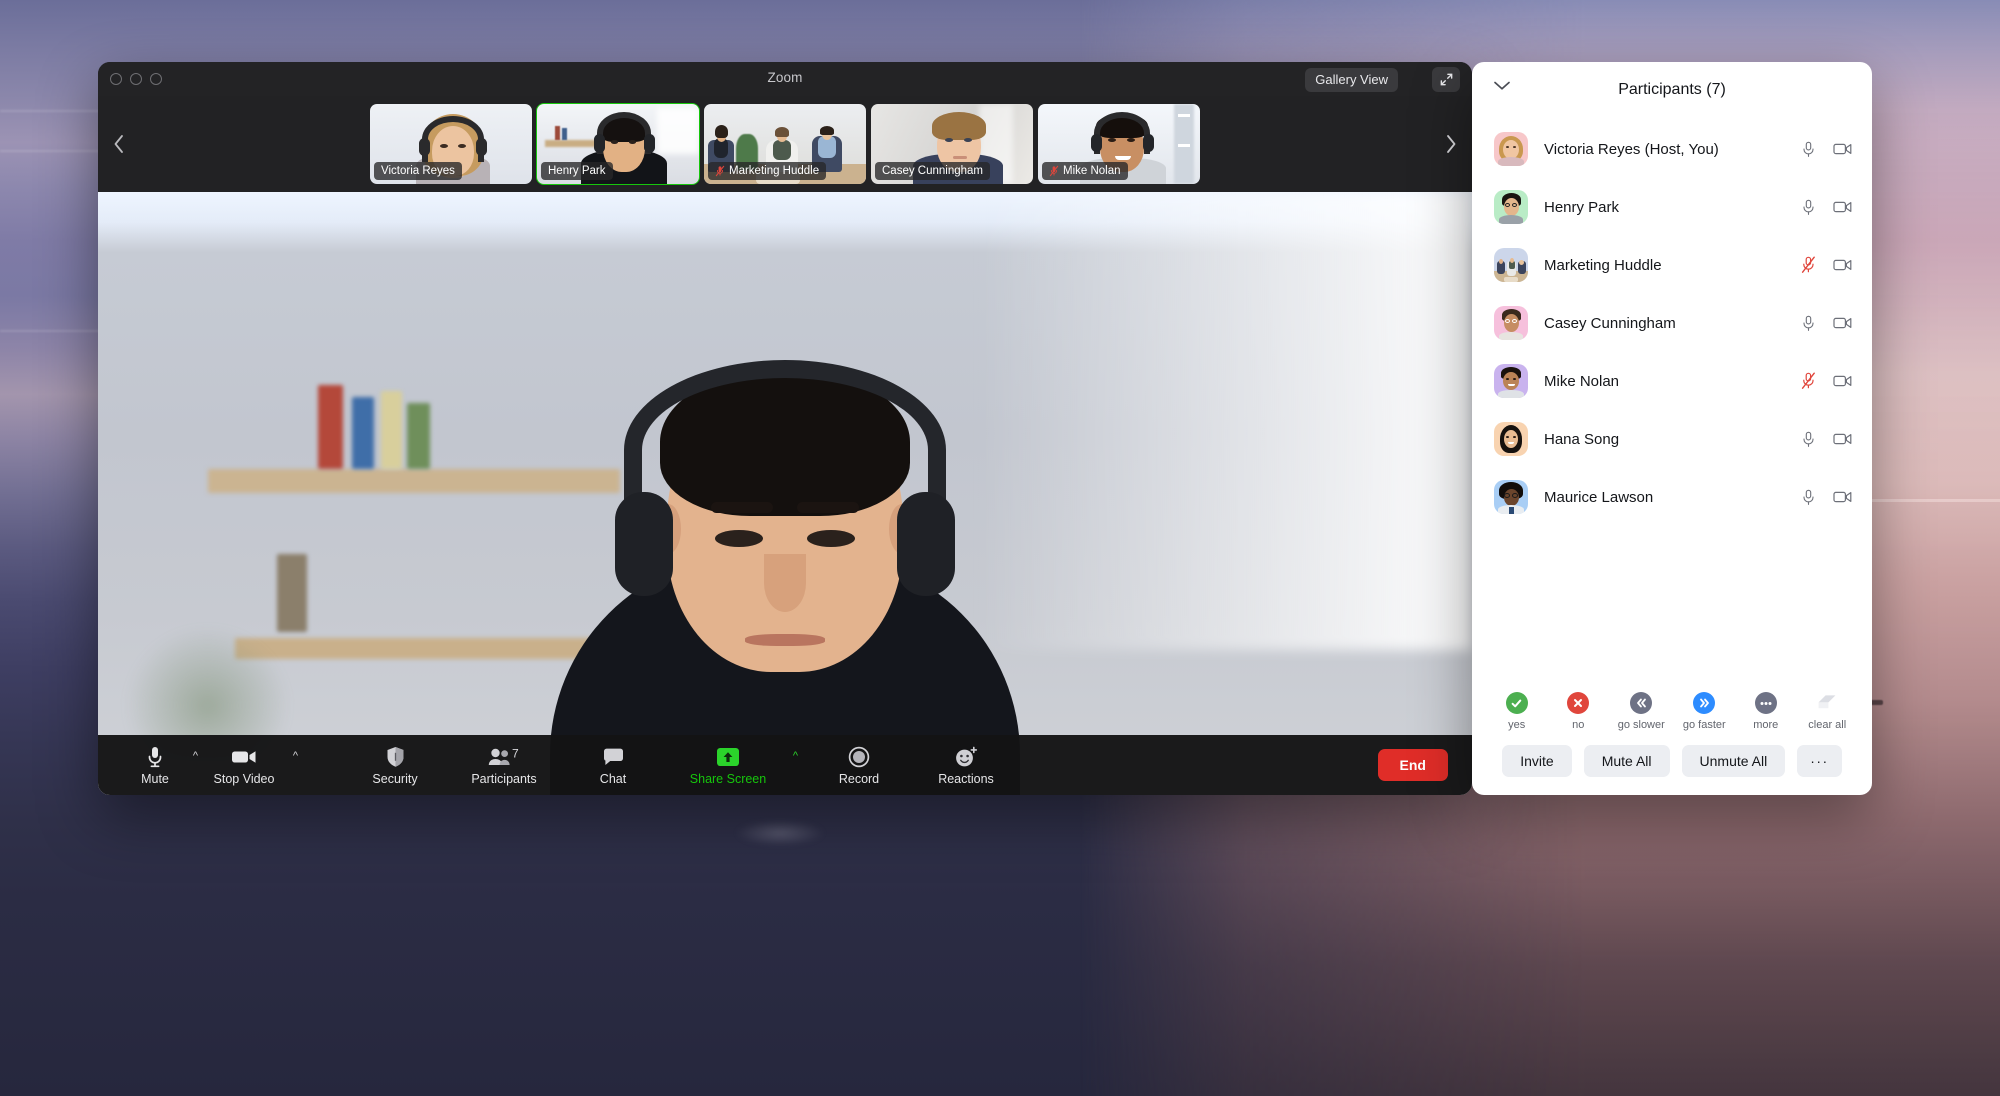 The width and height of the screenshot is (2000, 1096). Describe the element at coordinates (418, 171) in the screenshot. I see `thumbnail-label: Victoria Reyes` at that location.